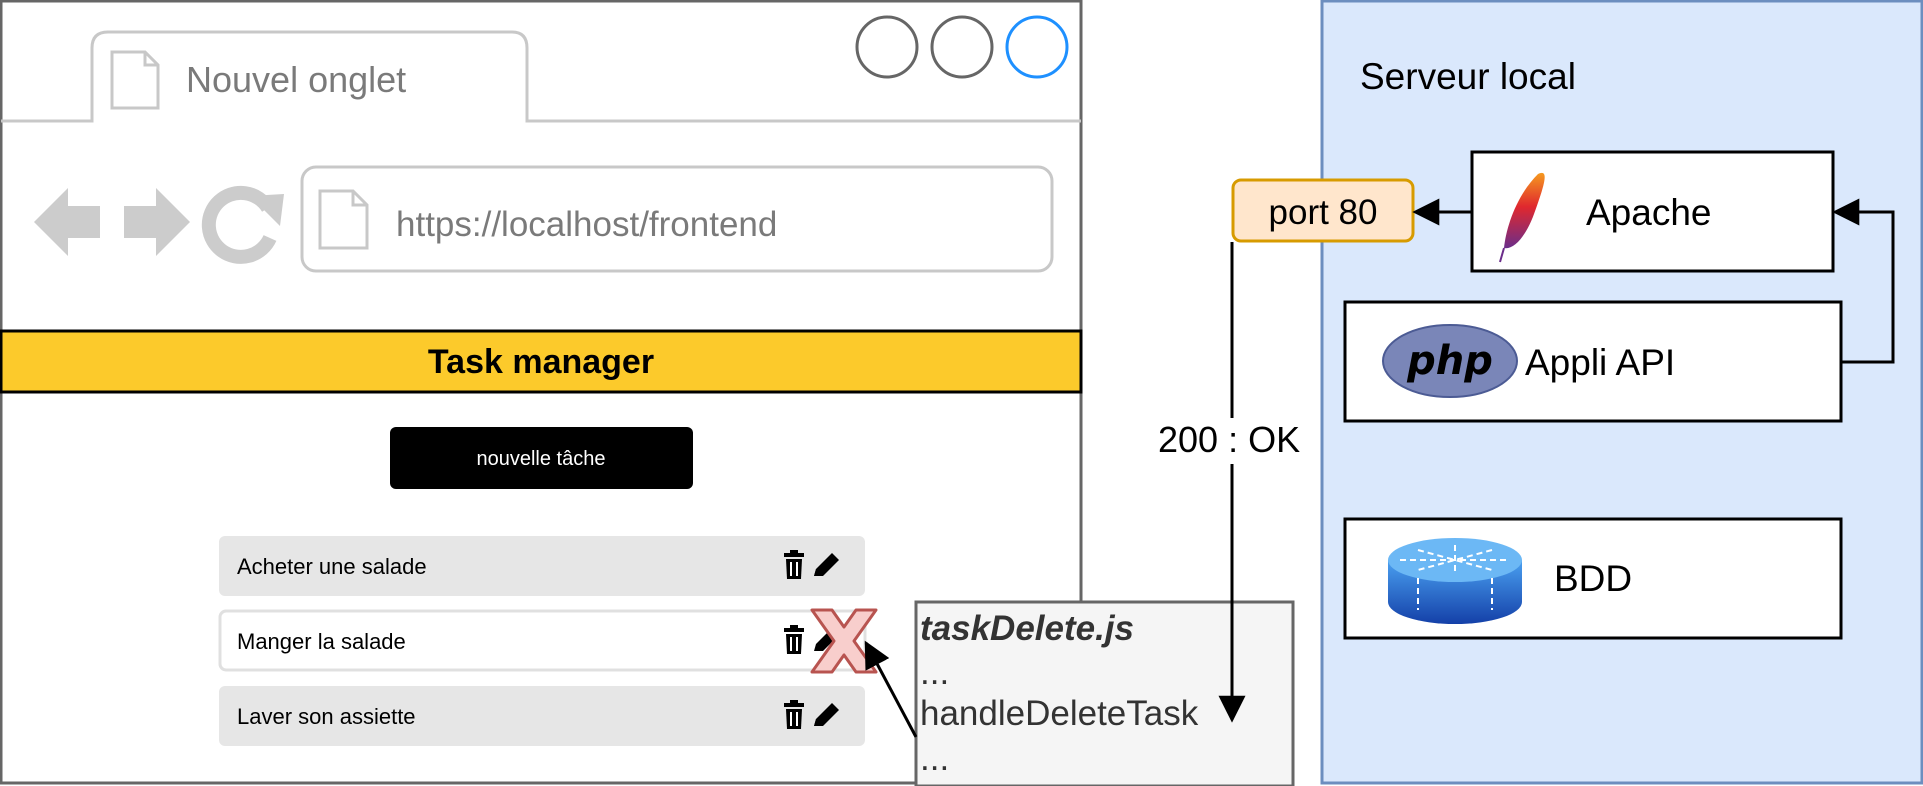  What do you see at coordinates (1027, 628) in the screenshot?
I see `code-filename: taskDelete.js` at bounding box center [1027, 628].